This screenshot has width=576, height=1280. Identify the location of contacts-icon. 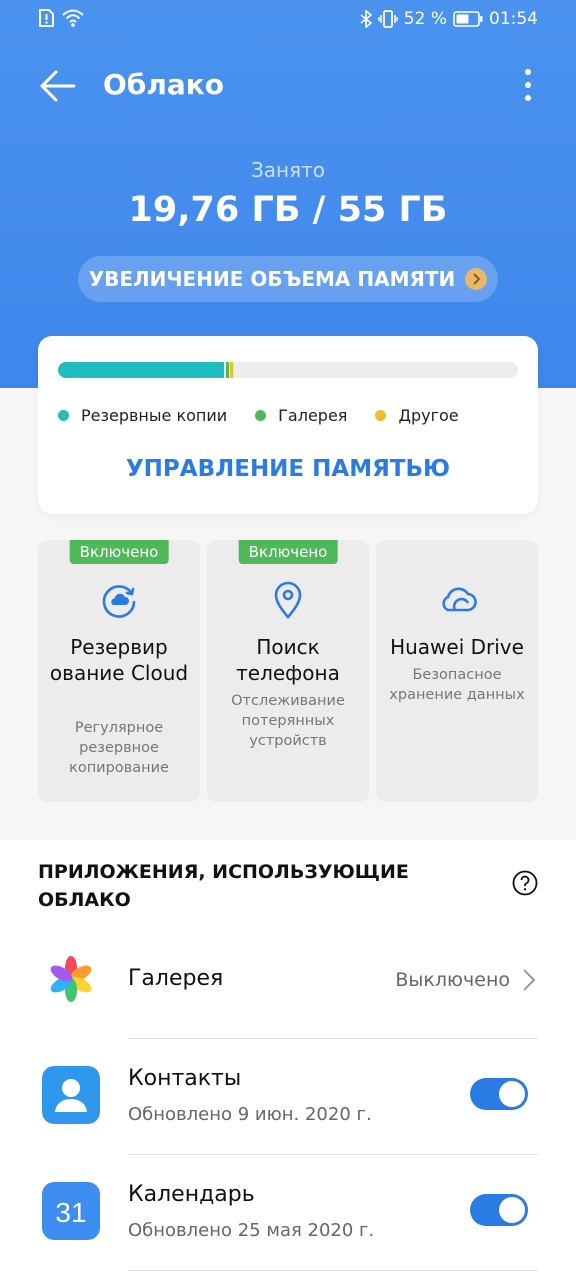
(71, 1095).